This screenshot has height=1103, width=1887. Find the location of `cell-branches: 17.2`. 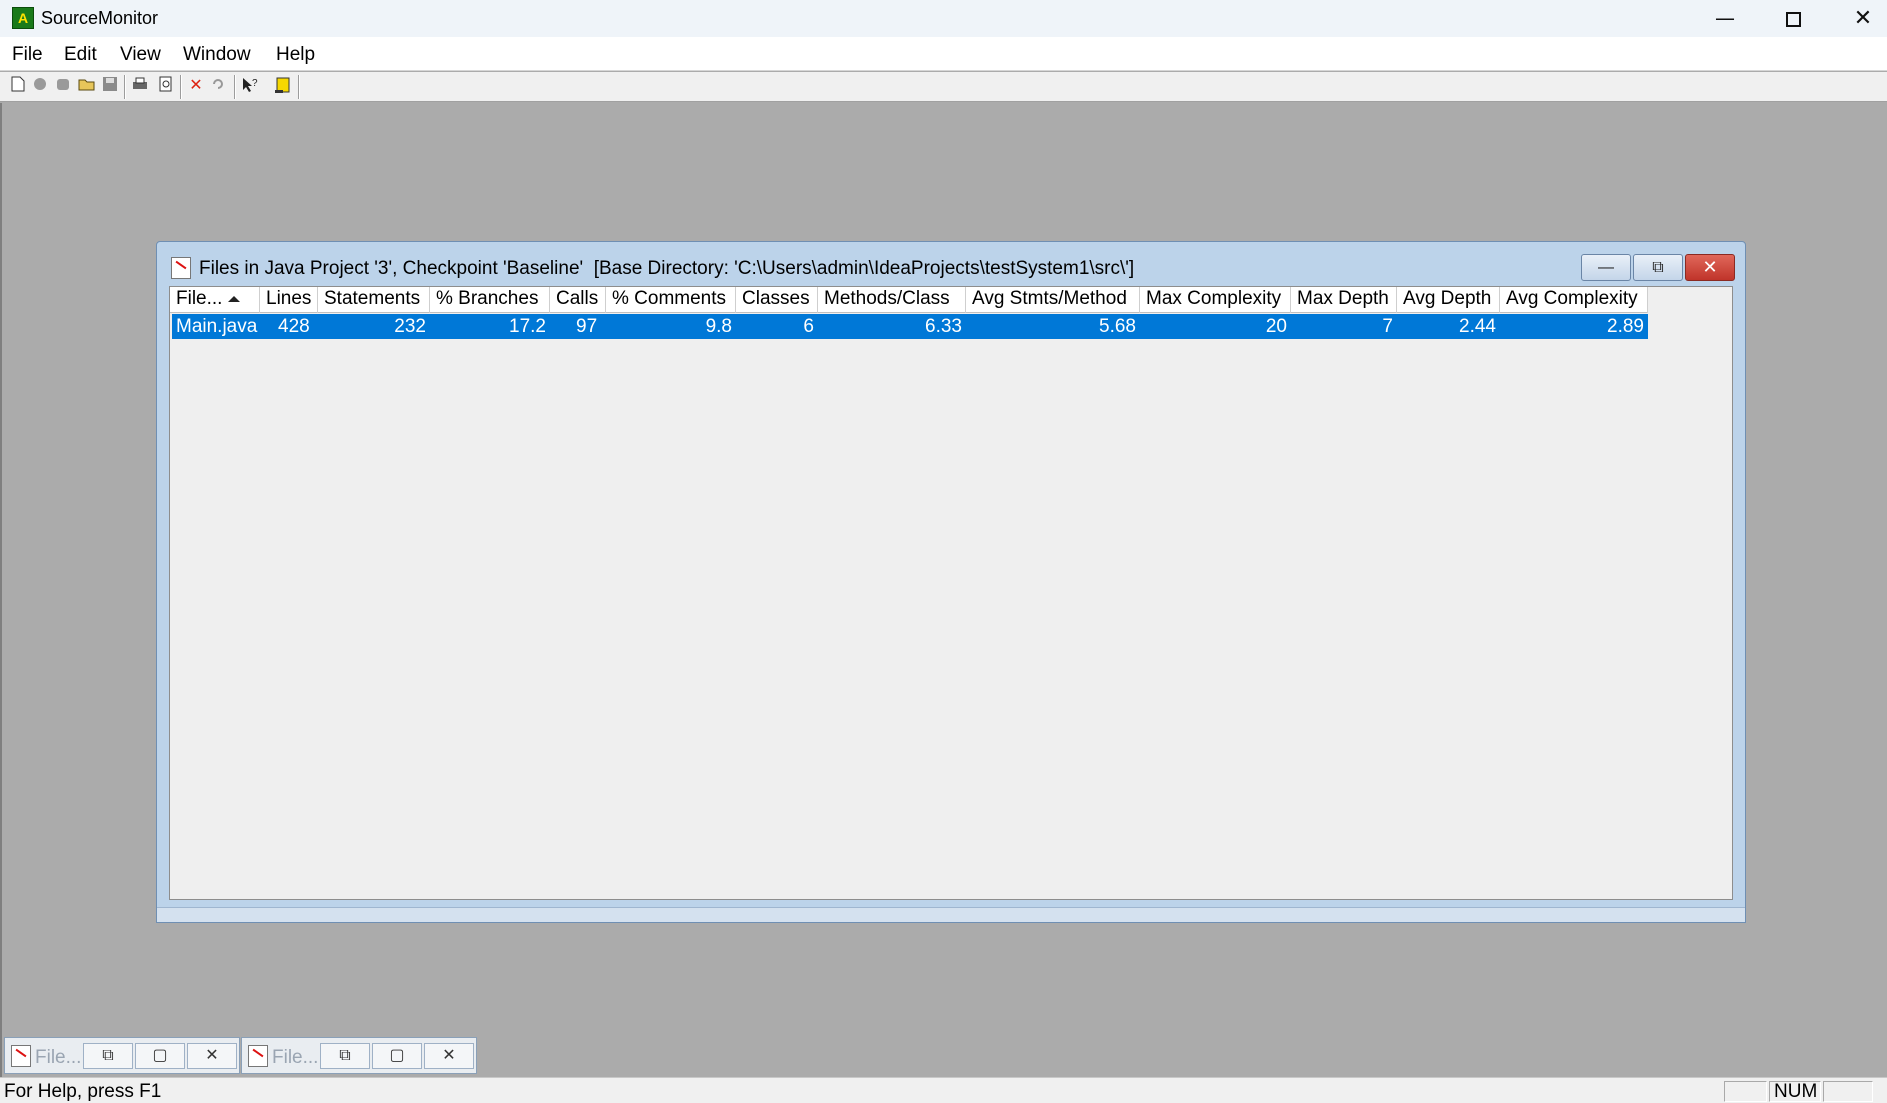

cell-branches: 17.2 is located at coordinates (527, 326).